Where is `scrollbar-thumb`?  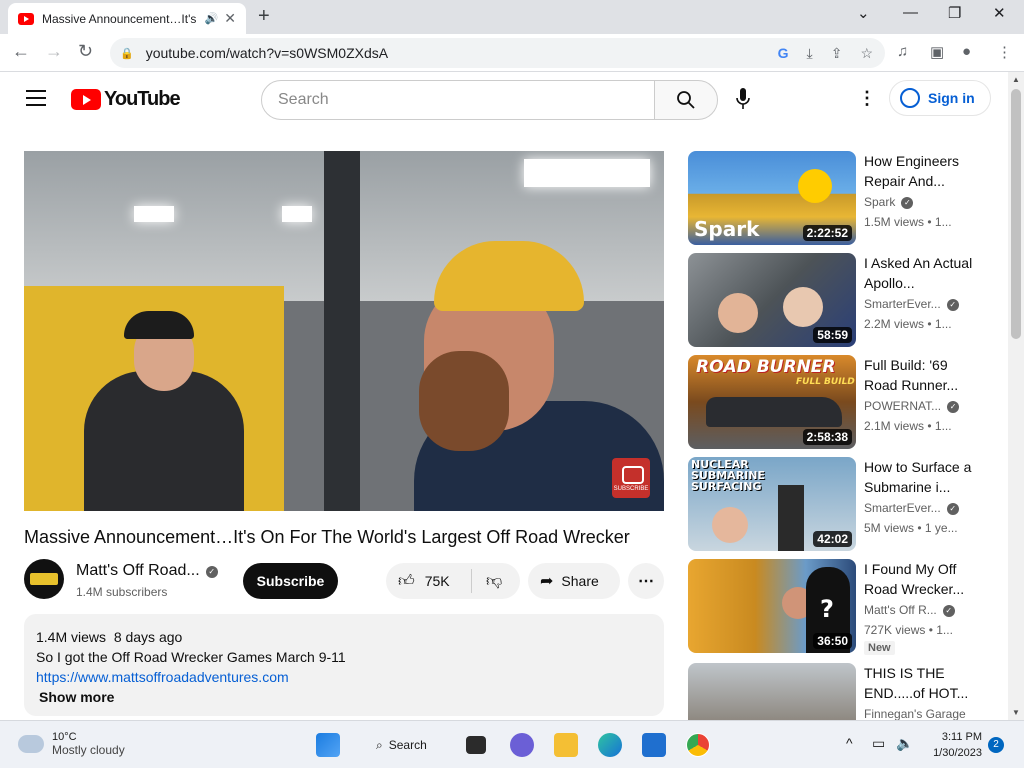 scrollbar-thumb is located at coordinates (1016, 214).